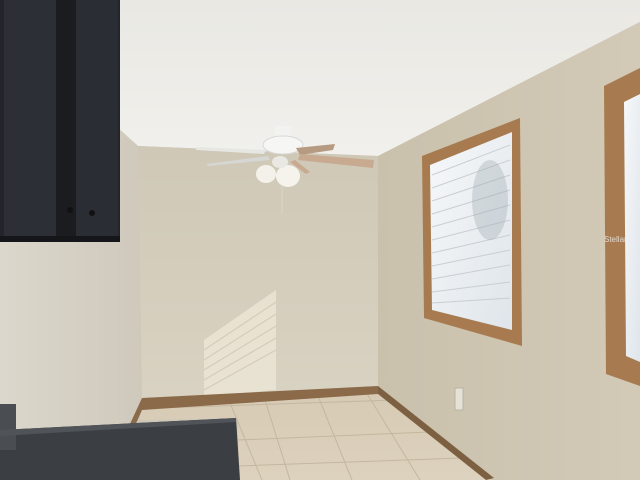 The width and height of the screenshot is (640, 480). Describe the element at coordinates (459, 399) in the screenshot. I see `wall-outlet` at that location.